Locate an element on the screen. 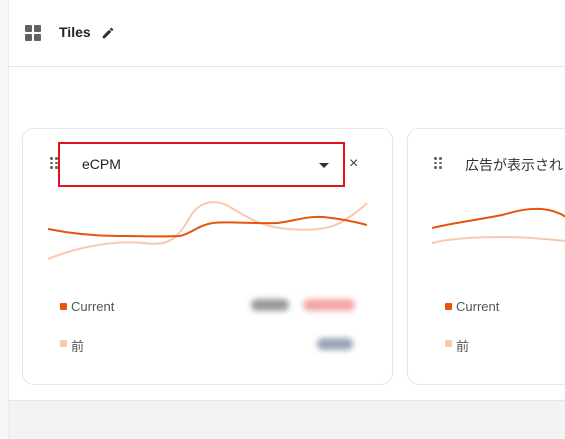 Image resolution: width=565 pixels, height=439 pixels. footer-bar is located at coordinates (286, 419).